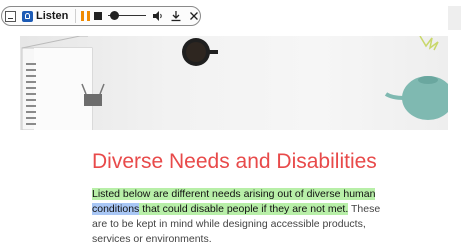 The image size is (461, 247). Describe the element at coordinates (200, 52) in the screenshot. I see `coffee-cup-icon` at that location.